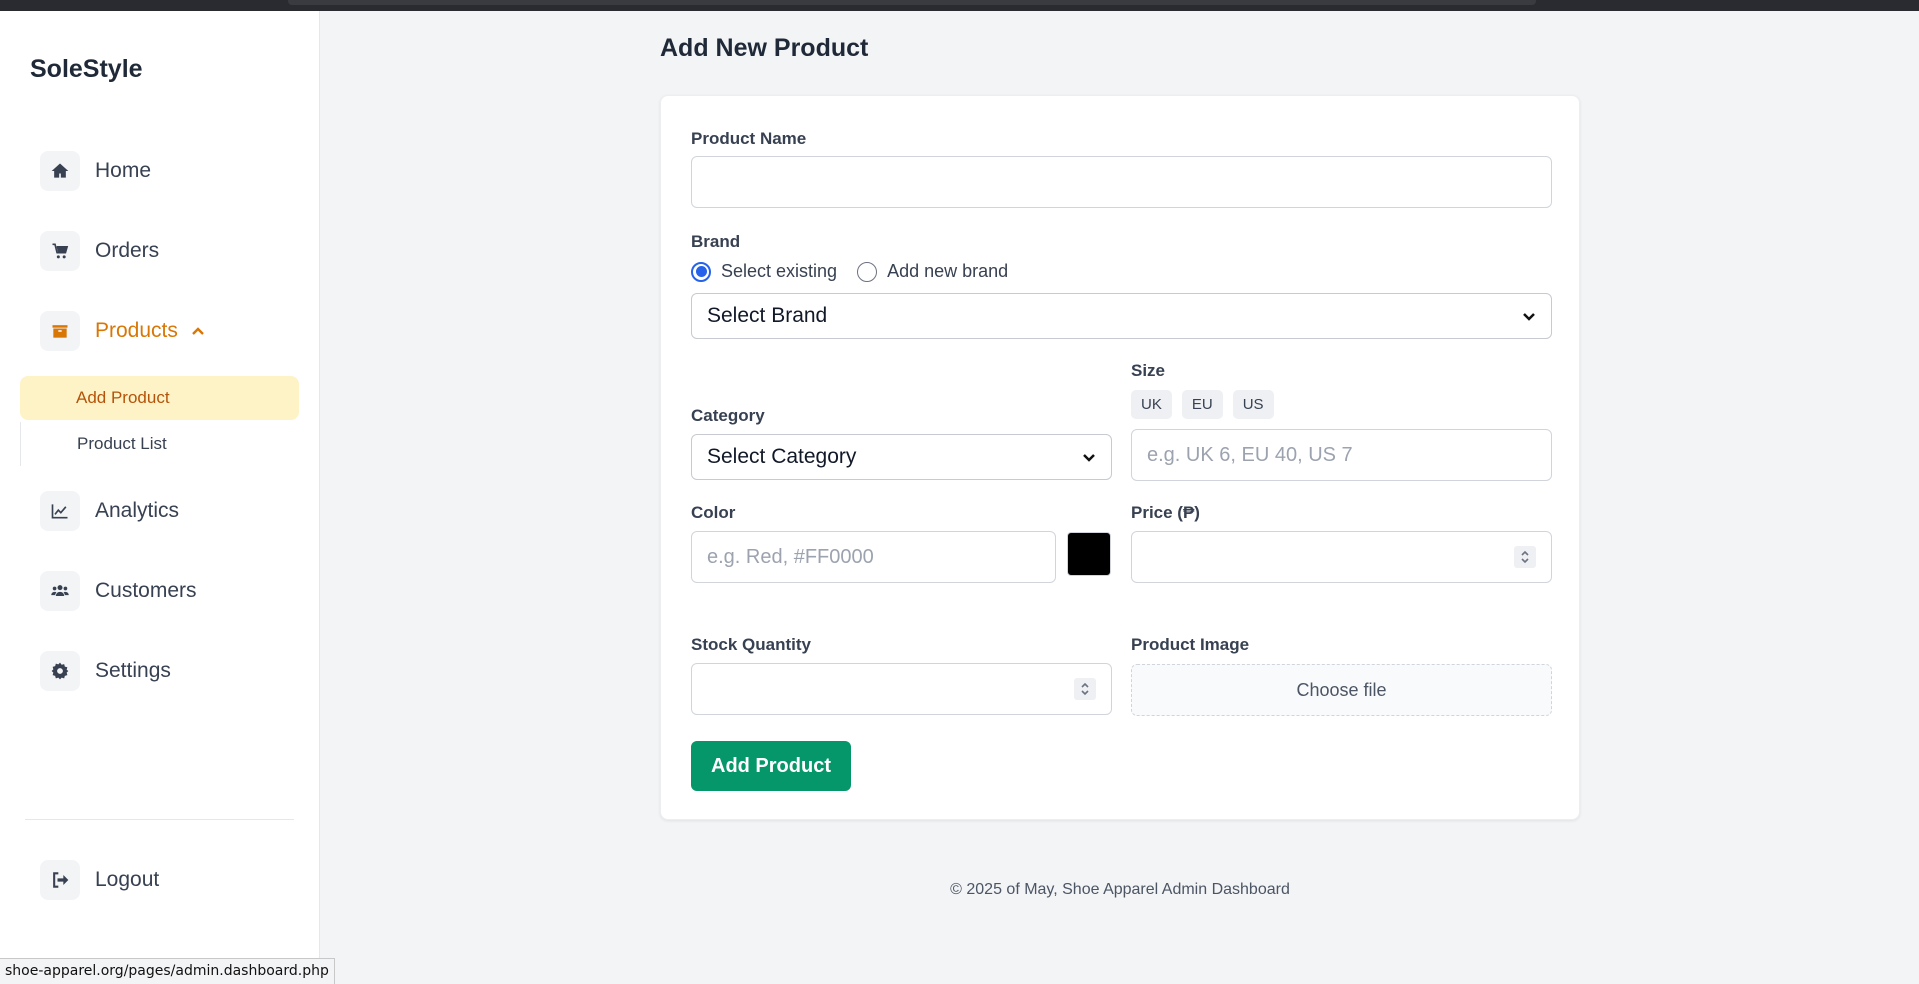 The height and width of the screenshot is (984, 1919). Describe the element at coordinates (1341, 557) in the screenshot. I see `price-input` at that location.